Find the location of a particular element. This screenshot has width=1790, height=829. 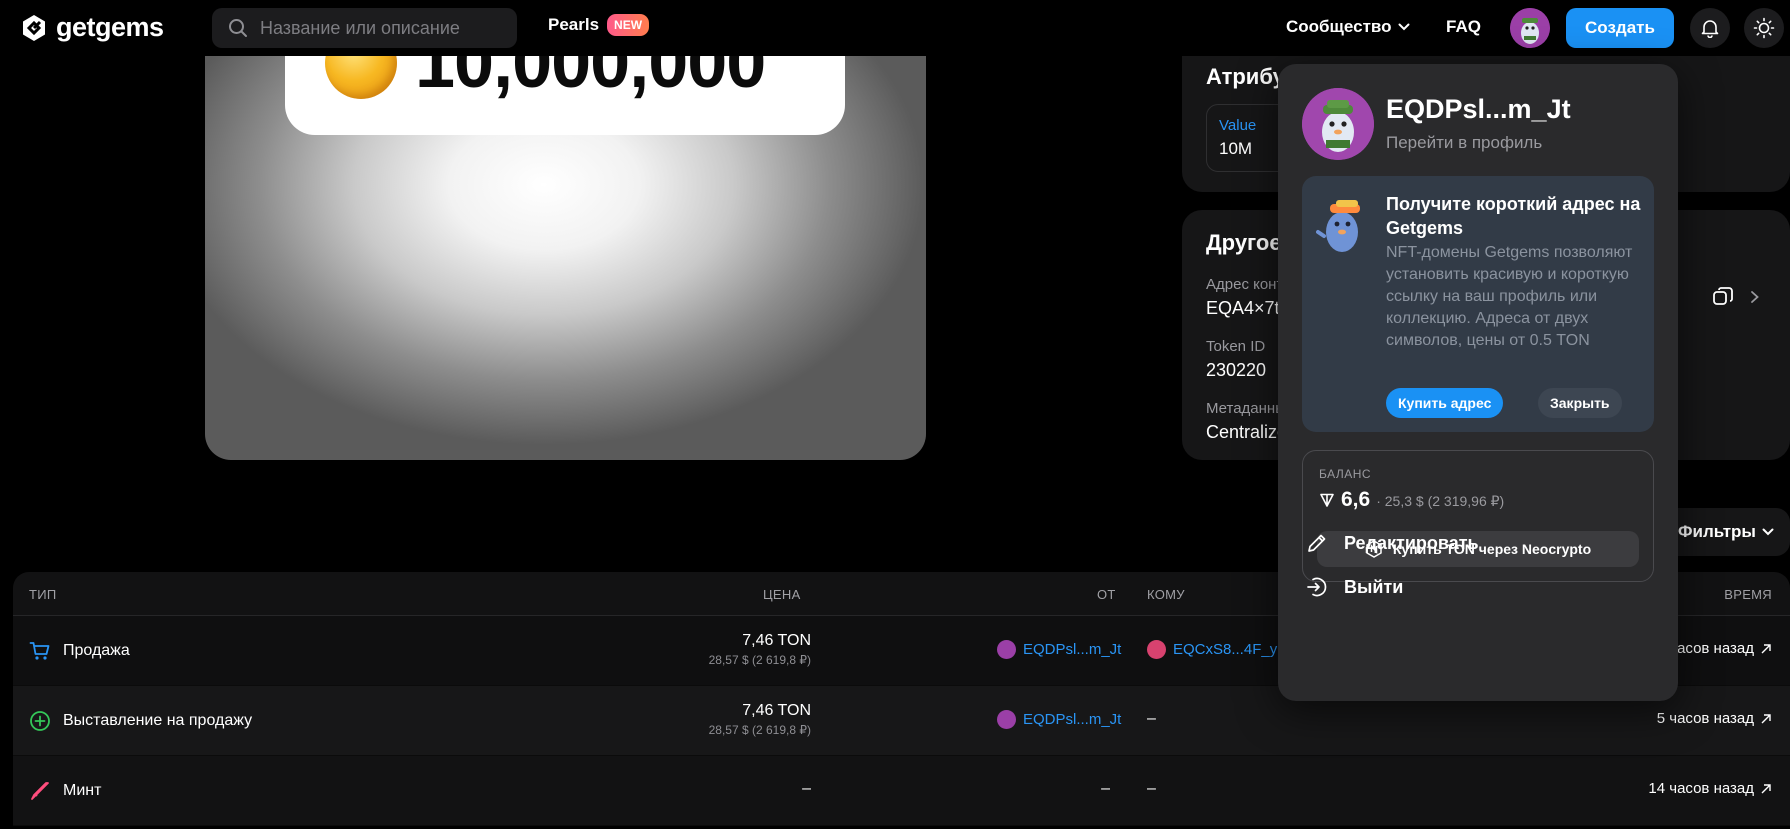

nav-pearls: Pearls NEW is located at coordinates (599, 25).